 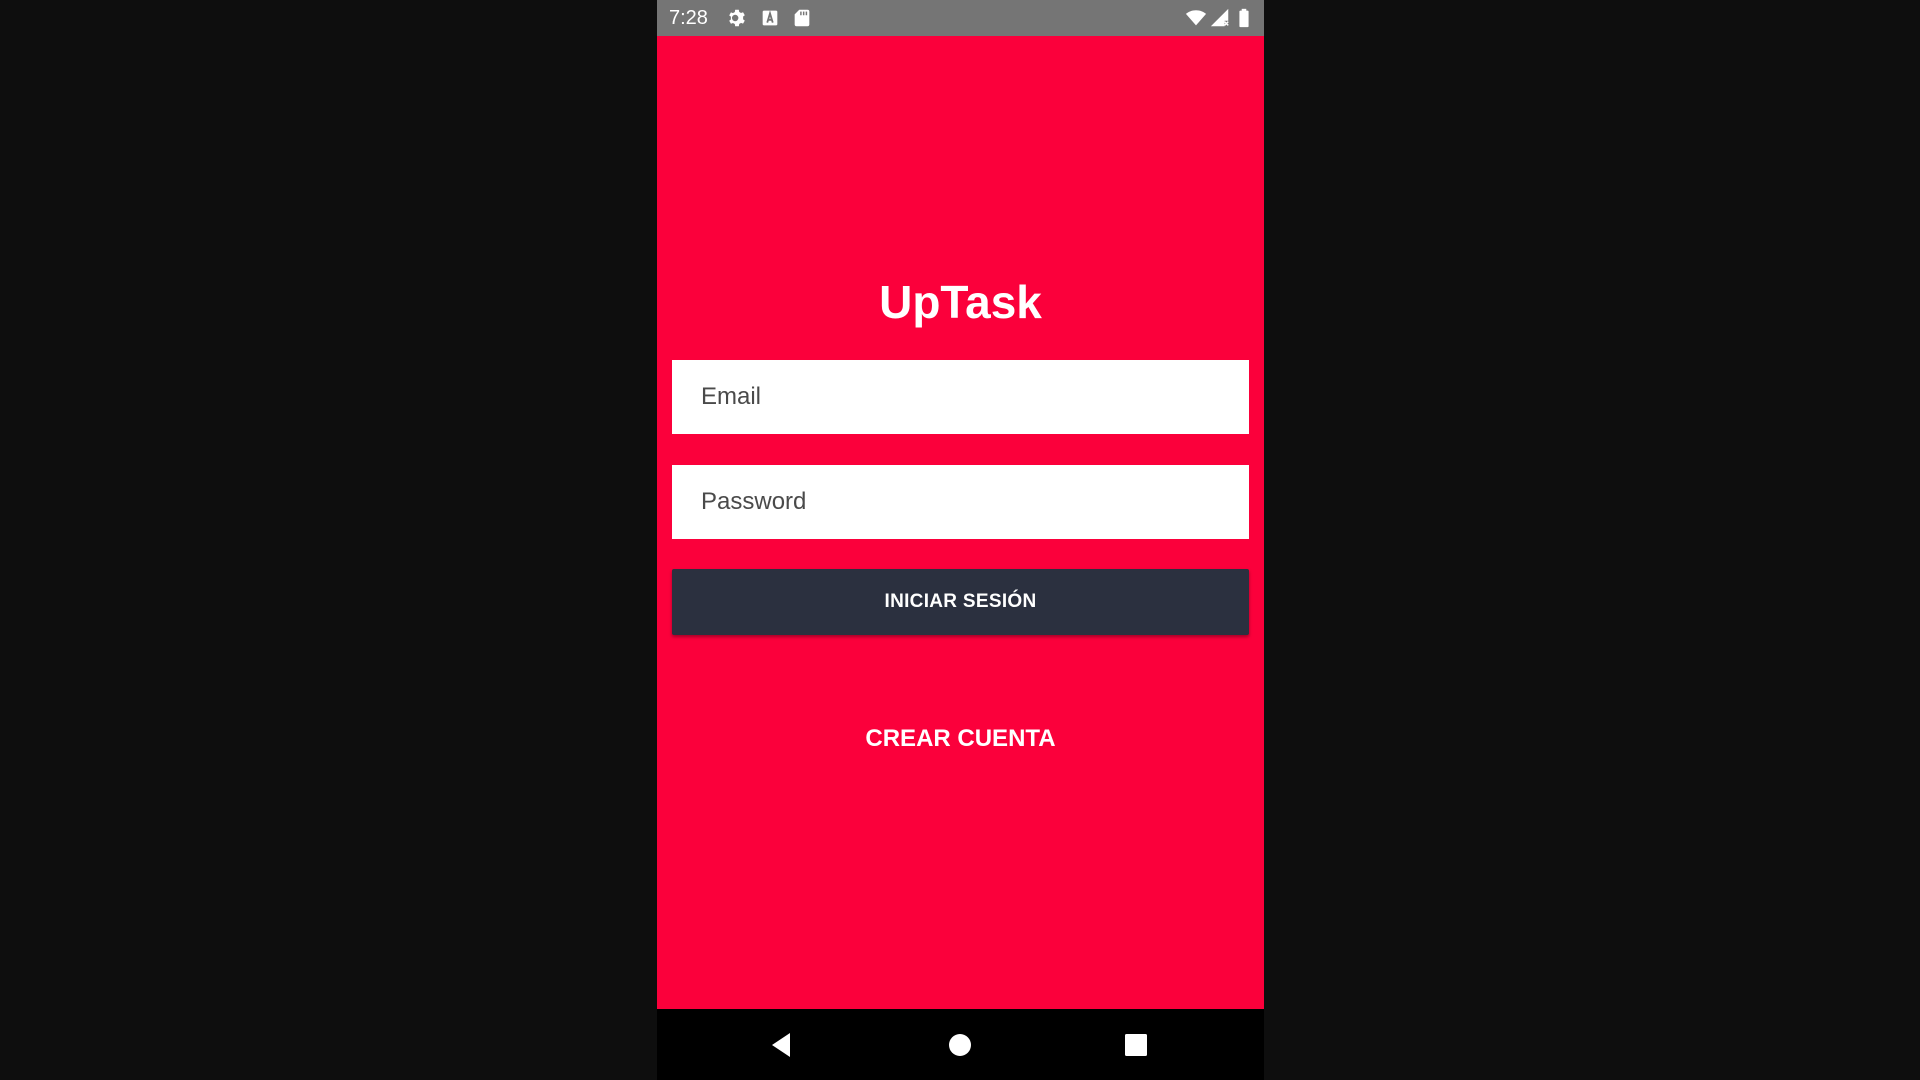 I want to click on recents-icon, so click(x=1136, y=1045).